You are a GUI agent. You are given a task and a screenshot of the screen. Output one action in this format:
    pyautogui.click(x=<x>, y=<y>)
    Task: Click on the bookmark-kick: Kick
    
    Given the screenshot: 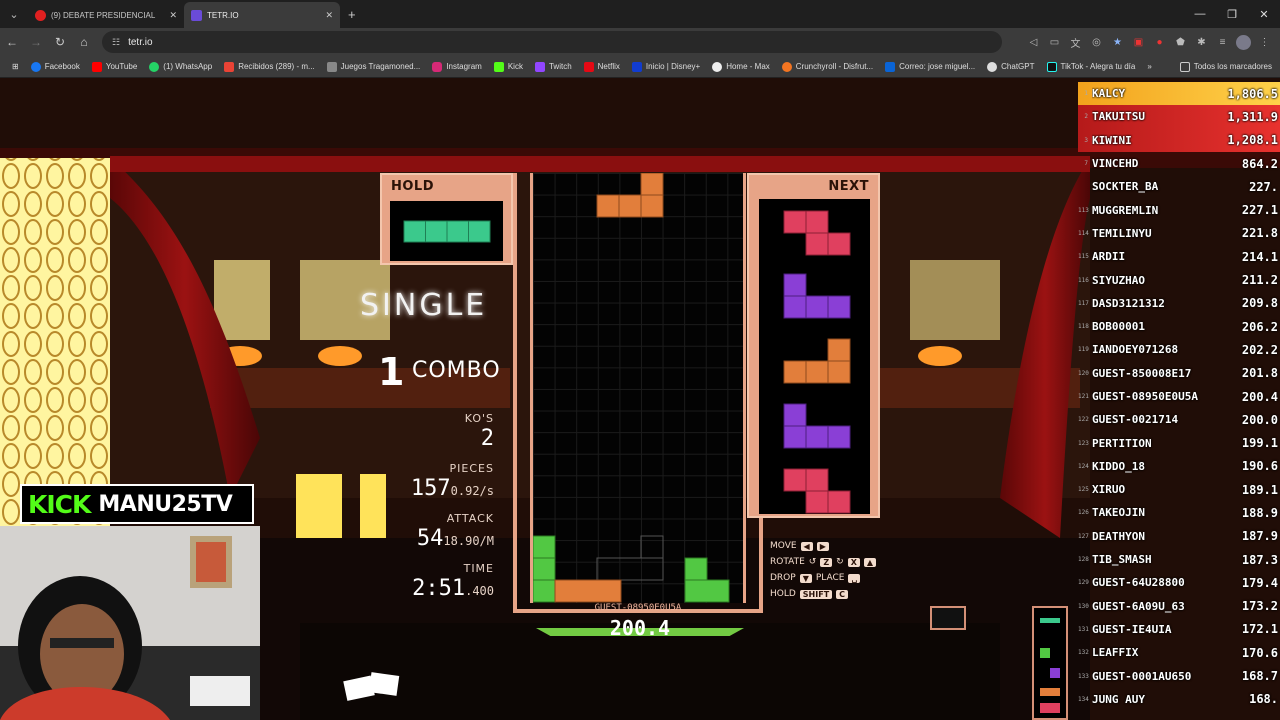 What is the action you would take?
    pyautogui.click(x=508, y=66)
    